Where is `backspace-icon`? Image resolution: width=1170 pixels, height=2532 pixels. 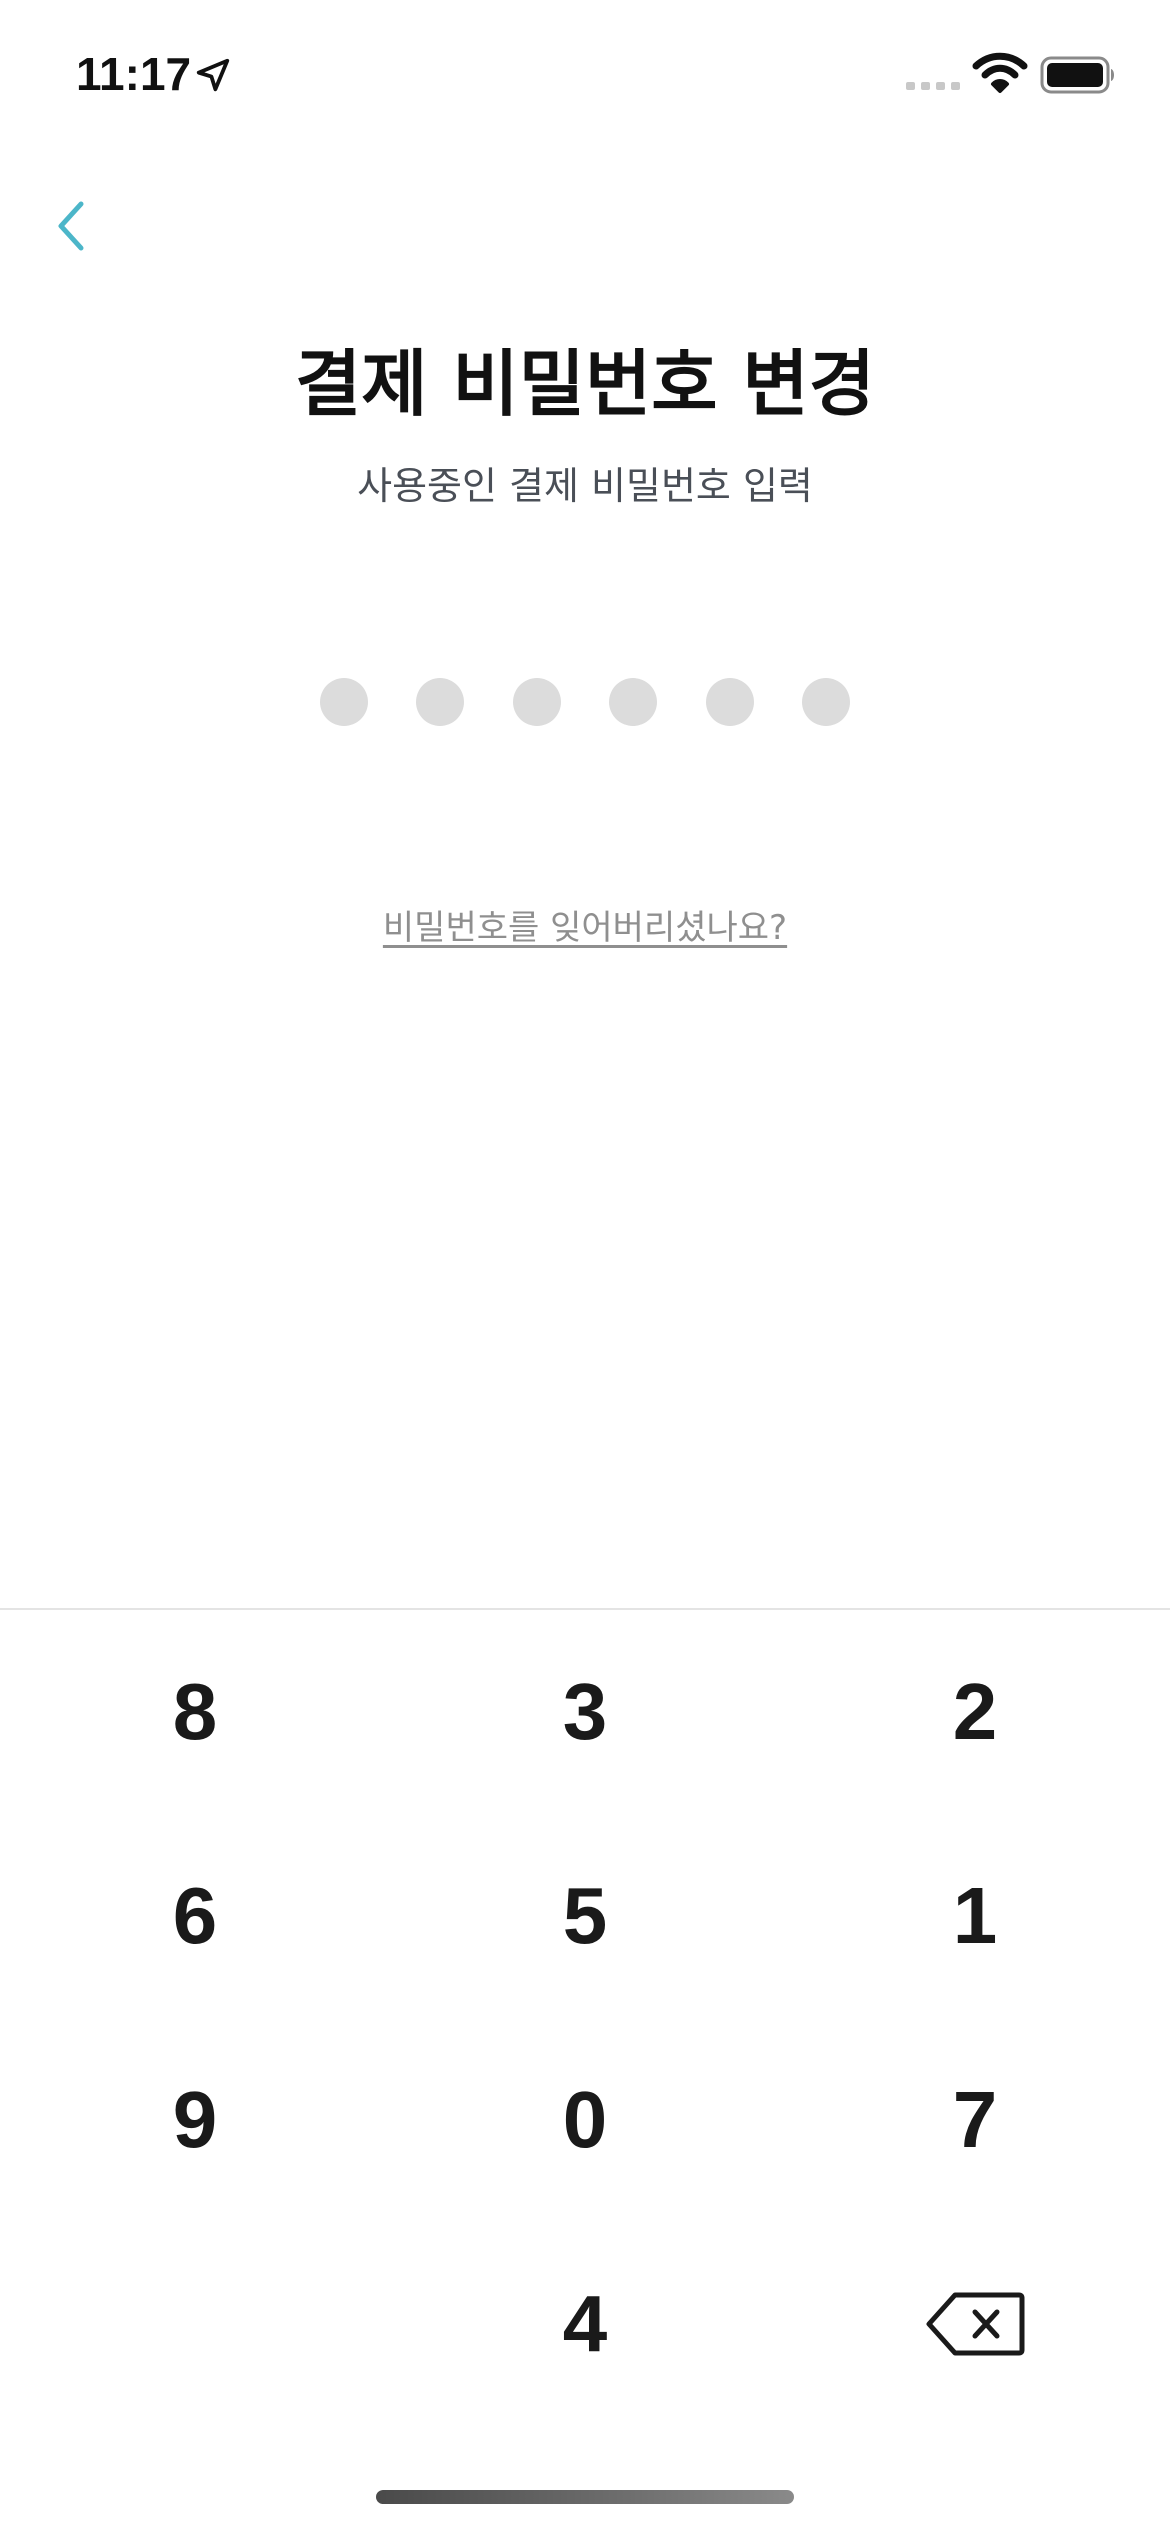 backspace-icon is located at coordinates (975, 2324).